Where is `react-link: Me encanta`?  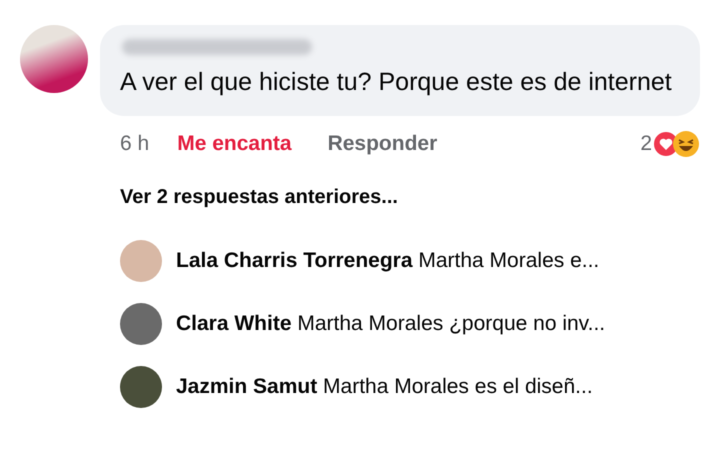
react-link: Me encanta is located at coordinates (234, 144).